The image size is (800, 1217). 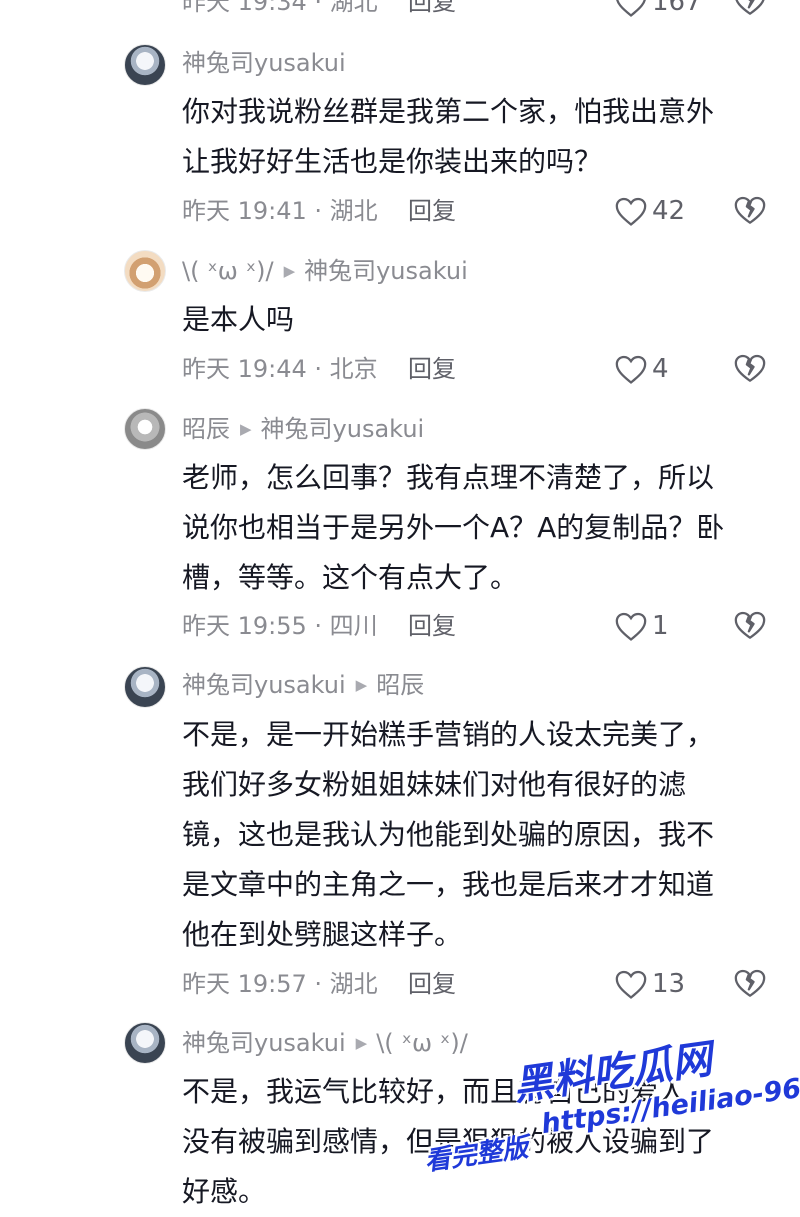 I want to click on username: \( ˣω ˣ)/, so click(x=228, y=271).